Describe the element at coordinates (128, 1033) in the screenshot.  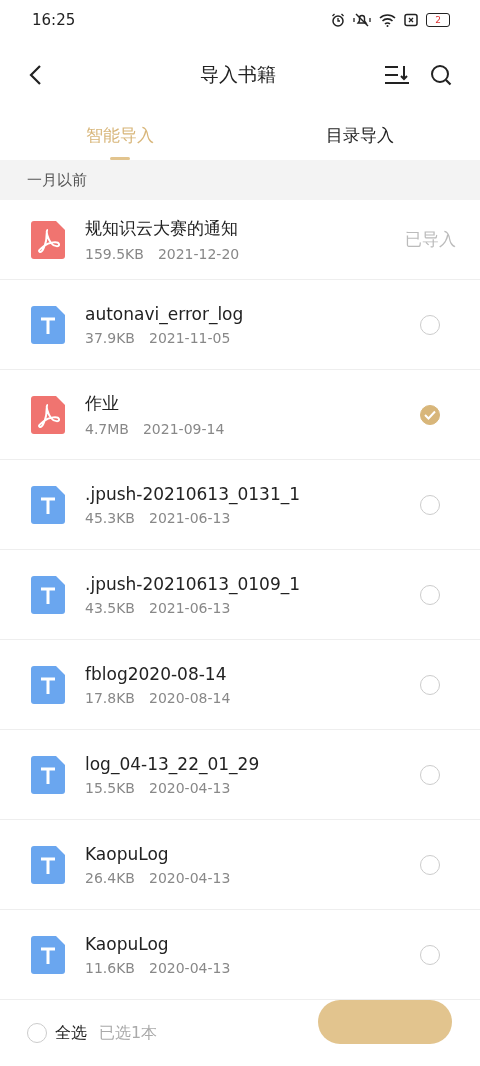
I see `selected-count: 已选1本` at that location.